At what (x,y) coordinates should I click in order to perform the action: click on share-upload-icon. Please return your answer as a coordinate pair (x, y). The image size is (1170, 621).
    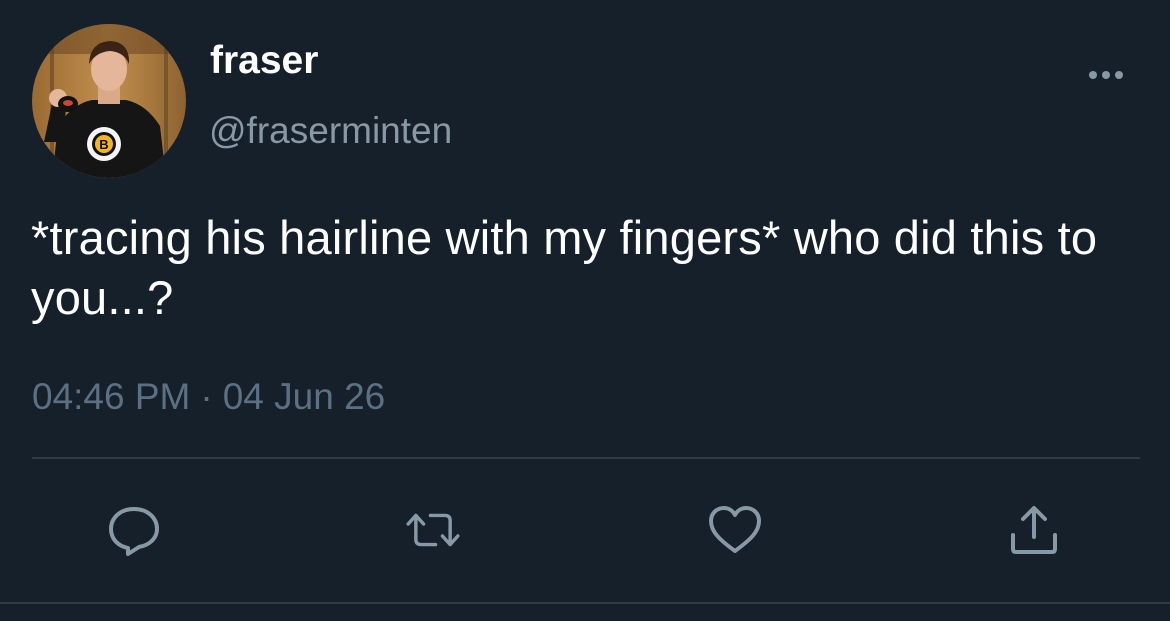
    Looking at the image, I should click on (1034, 530).